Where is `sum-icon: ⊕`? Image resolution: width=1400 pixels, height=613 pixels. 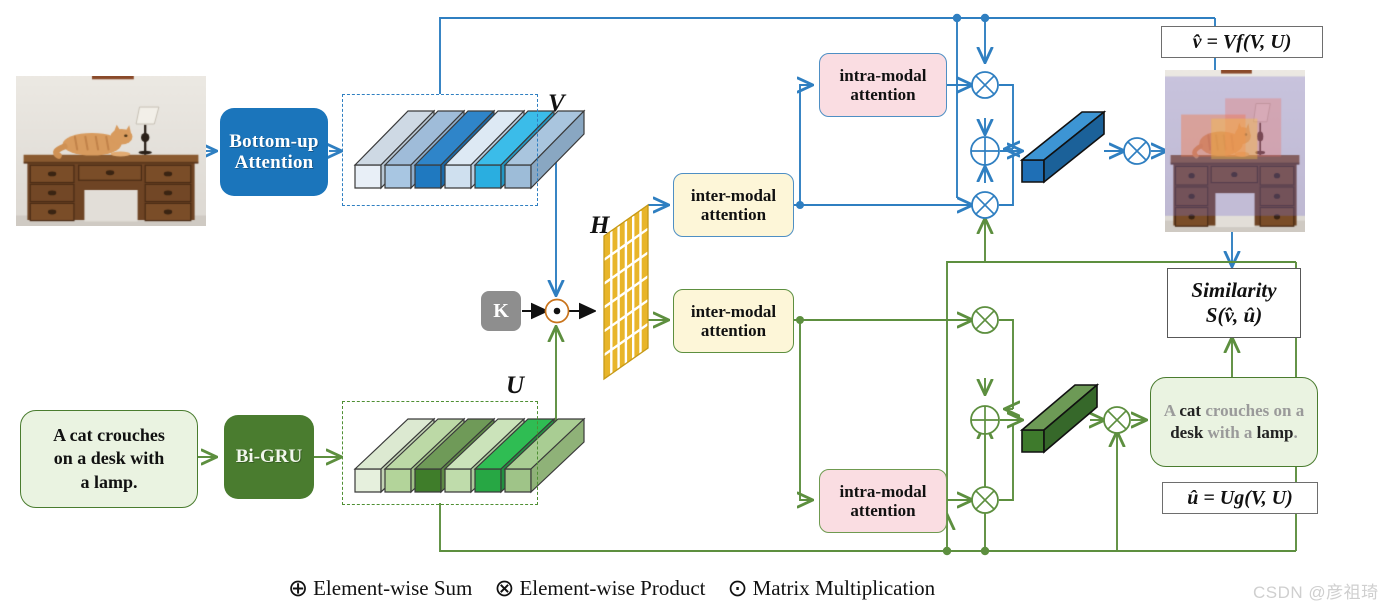 sum-icon: ⊕ is located at coordinates (298, 589).